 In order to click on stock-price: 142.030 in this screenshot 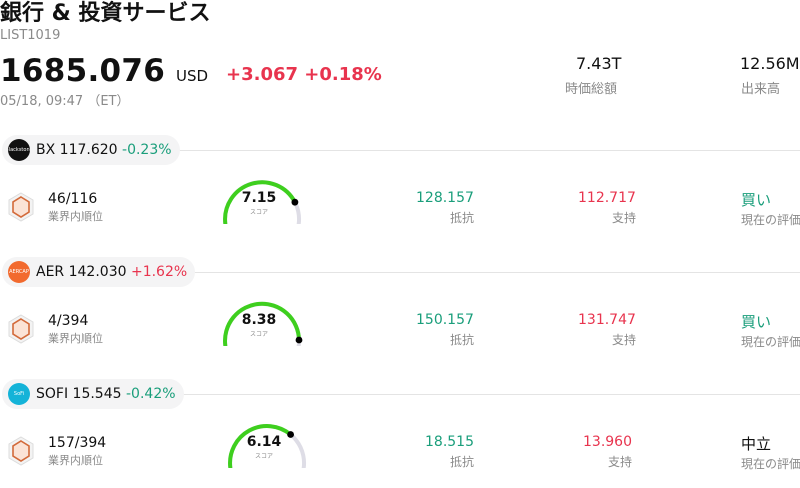, I will do `click(97, 272)`.